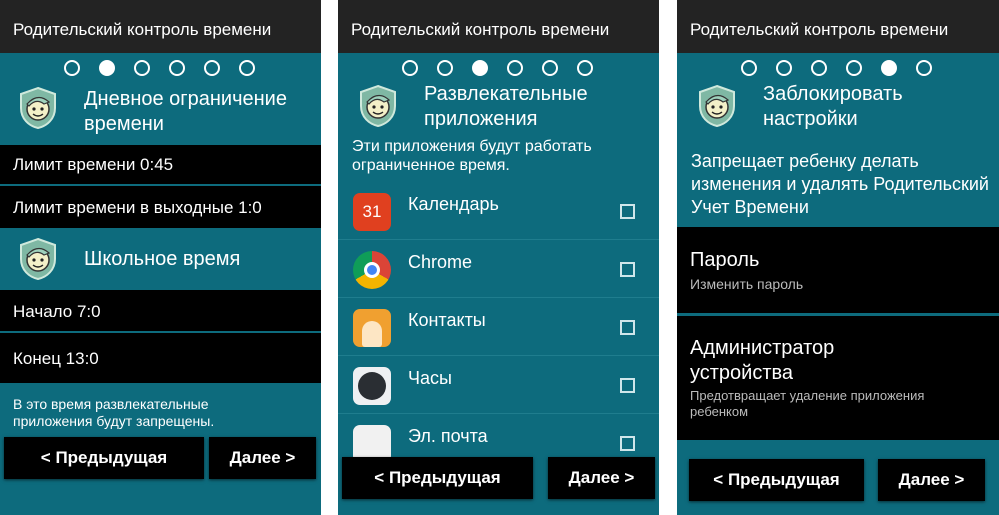 Image resolution: width=999 pixels, height=515 pixels. Describe the element at coordinates (160, 358) in the screenshot. I see `end-time-row: Конец 13:0` at that location.